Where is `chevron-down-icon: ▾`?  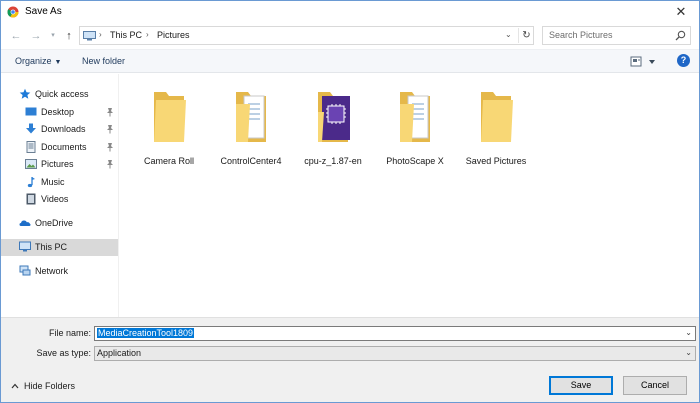
chevron-down-icon: ▾ is located at coordinates (53, 35).